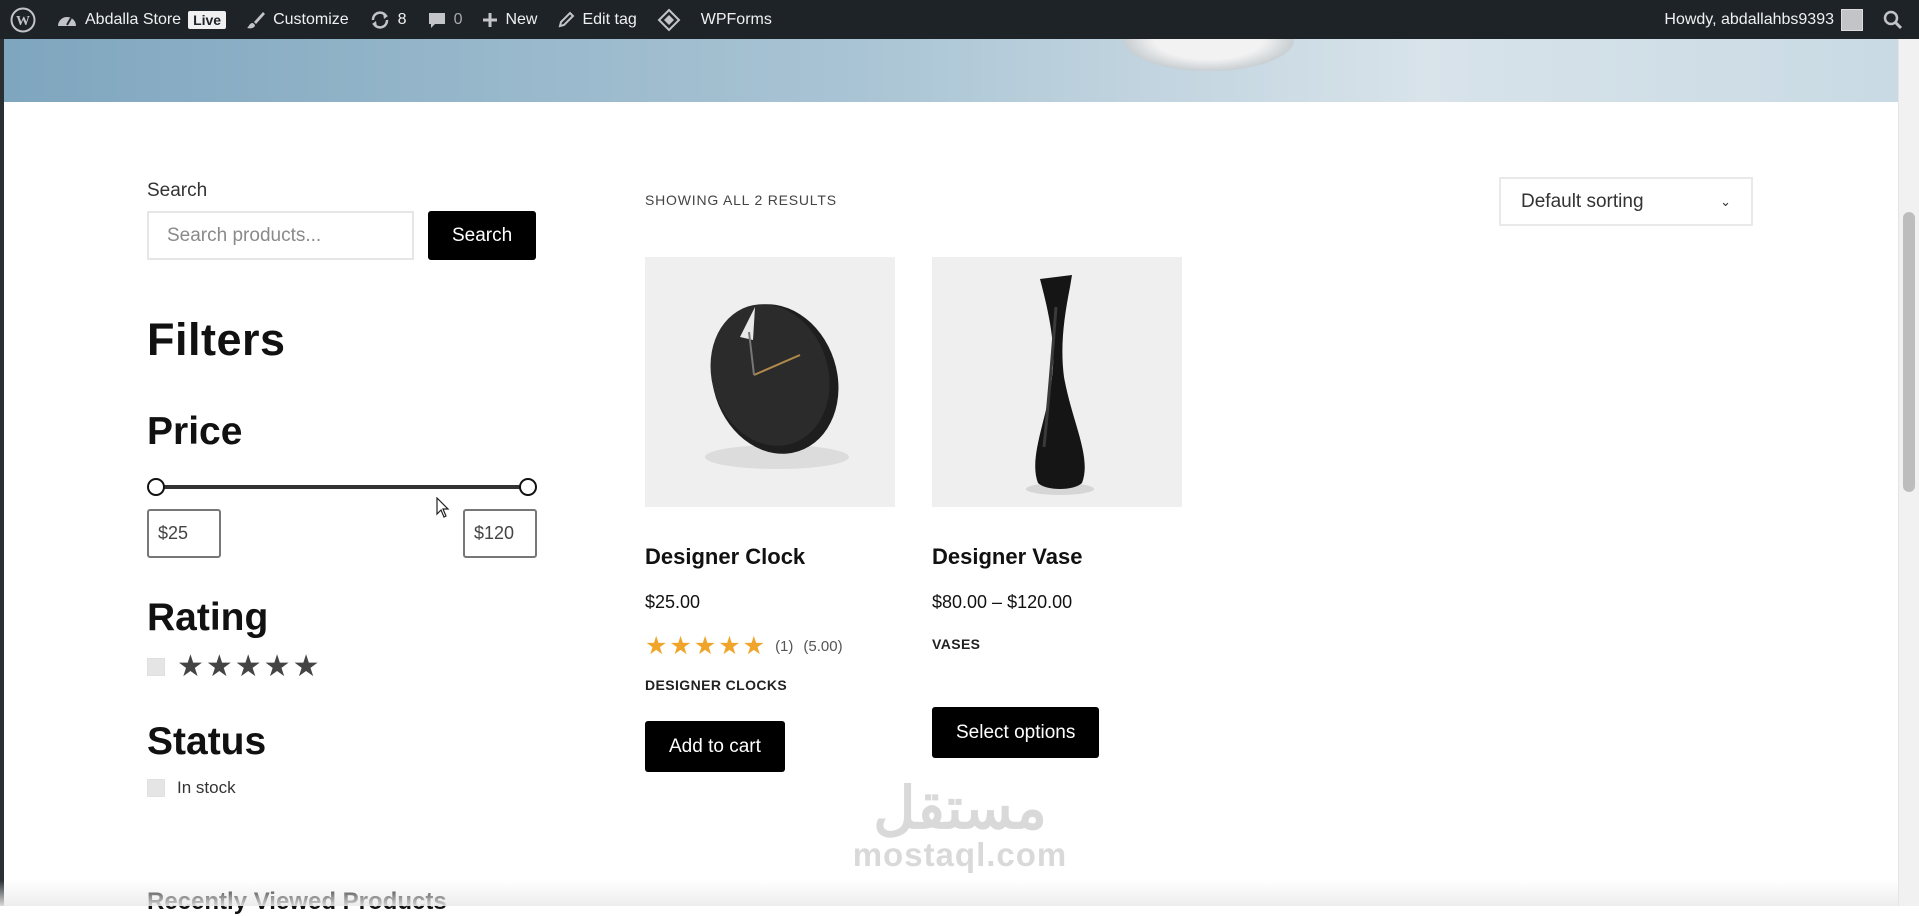 The width and height of the screenshot is (1919, 916). What do you see at coordinates (1002, 602) in the screenshot?
I see `product-price: $80.00 – $120.00` at bounding box center [1002, 602].